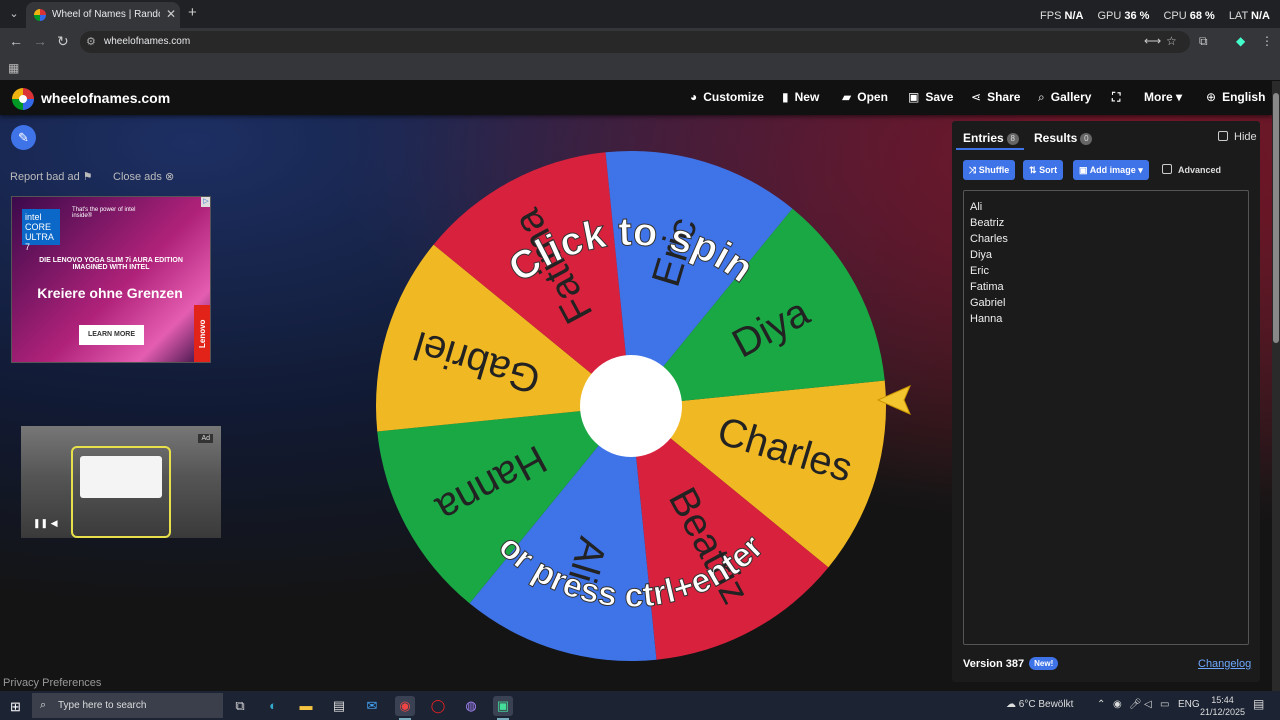 The height and width of the screenshot is (720, 1280). I want to click on perf-overlay: FPS N/A GPU 36 % CPU 68 % LAT N/A, so click(1155, 16).